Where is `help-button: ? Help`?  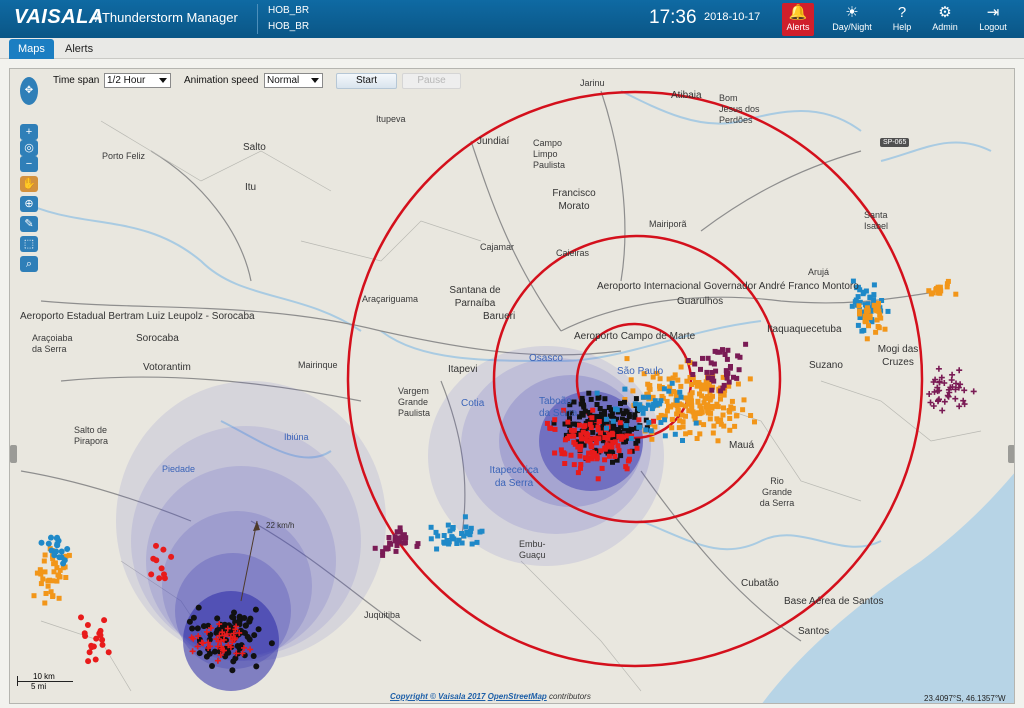 help-button: ? Help is located at coordinates (902, 19).